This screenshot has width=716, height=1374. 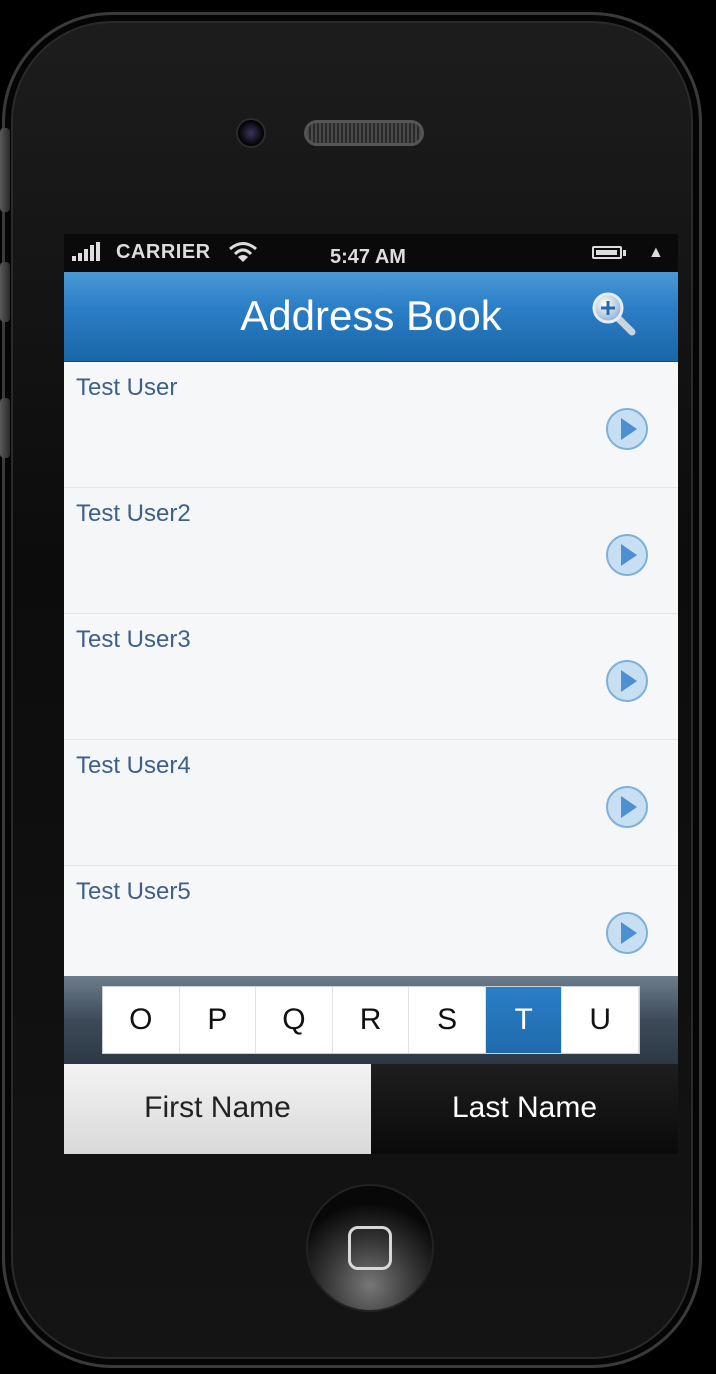 What do you see at coordinates (294, 1020) in the screenshot?
I see `letter-q: Q` at bounding box center [294, 1020].